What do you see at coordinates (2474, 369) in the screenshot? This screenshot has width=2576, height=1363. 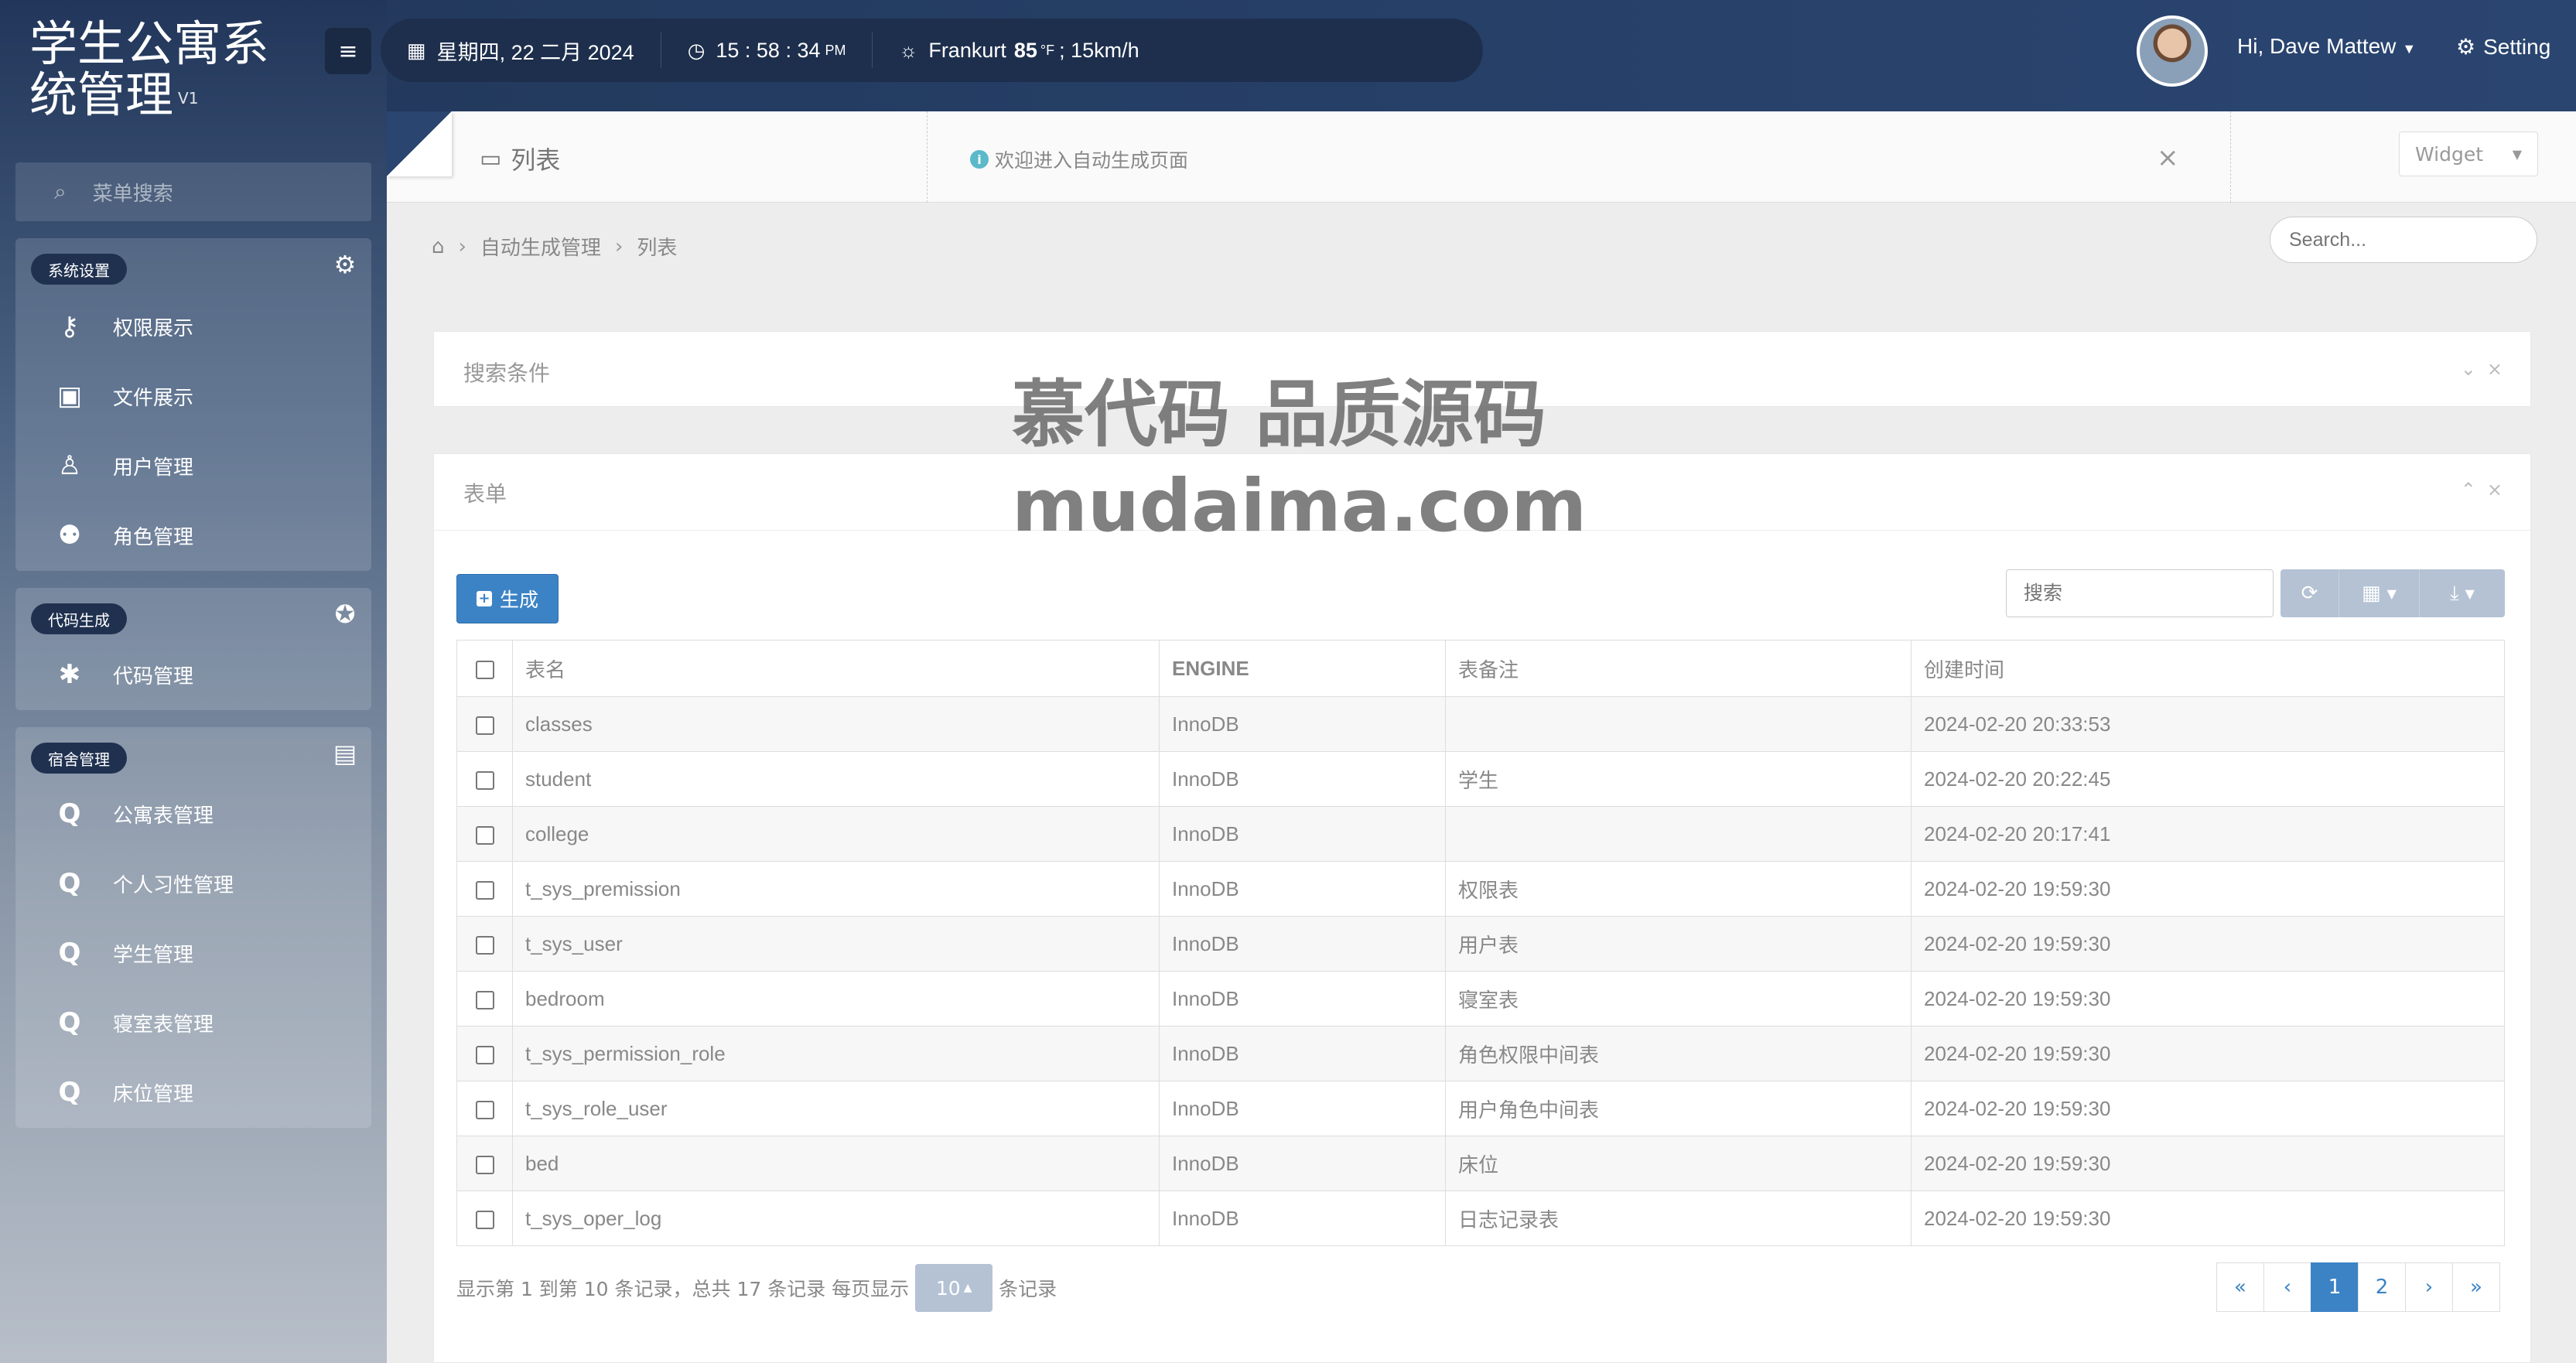 I see `chevron-down-icon: ⌄` at bounding box center [2474, 369].